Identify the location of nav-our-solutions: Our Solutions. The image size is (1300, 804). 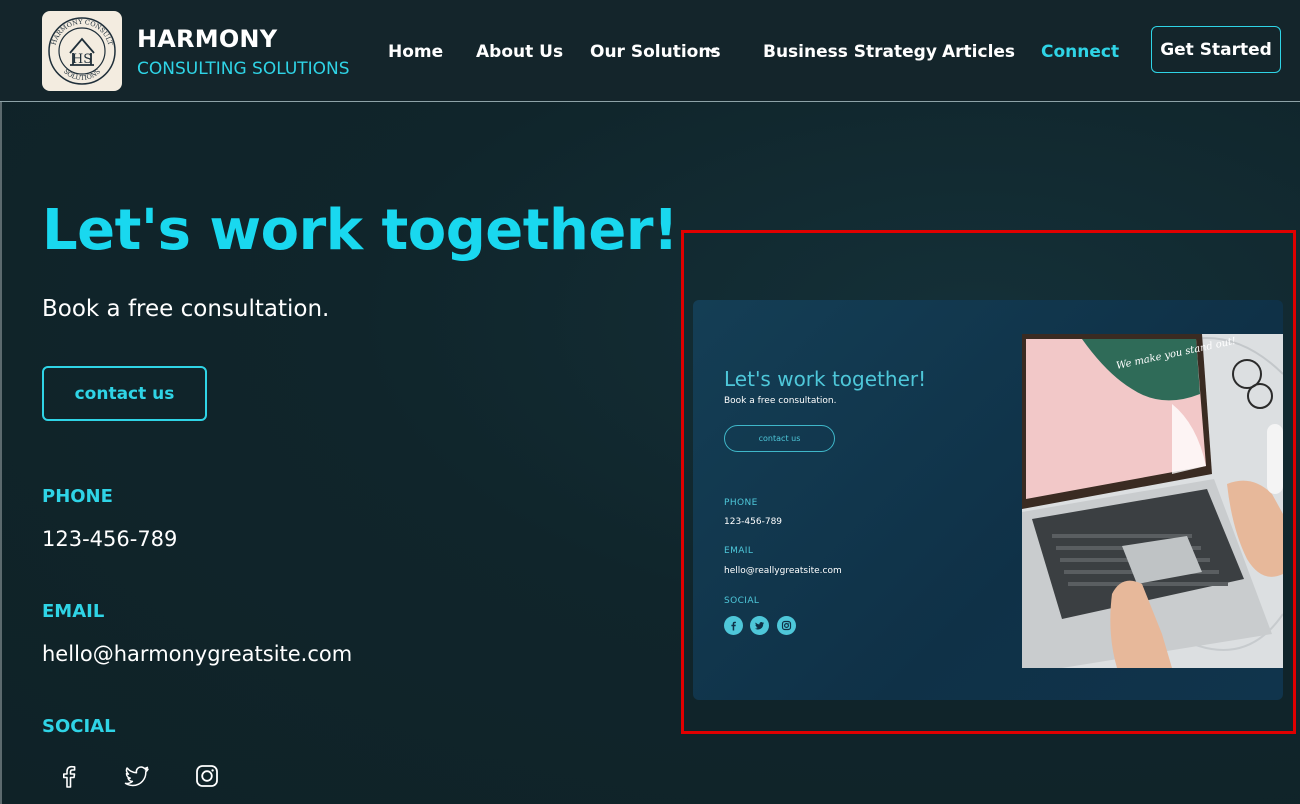
(655, 52).